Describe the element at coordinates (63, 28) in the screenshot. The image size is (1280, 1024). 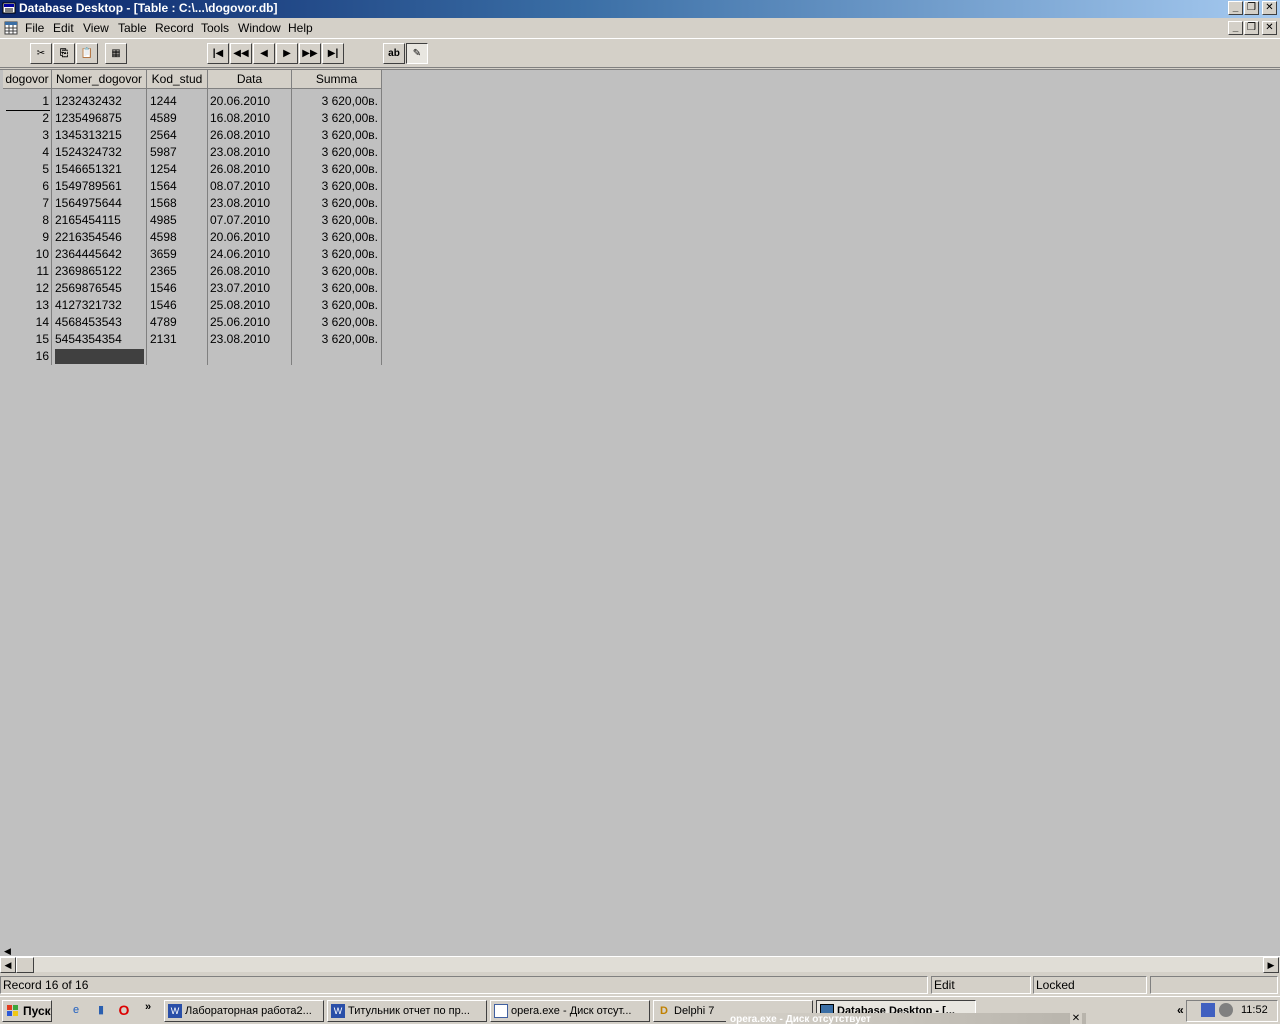
I see `menu-edit: Edit` at that location.